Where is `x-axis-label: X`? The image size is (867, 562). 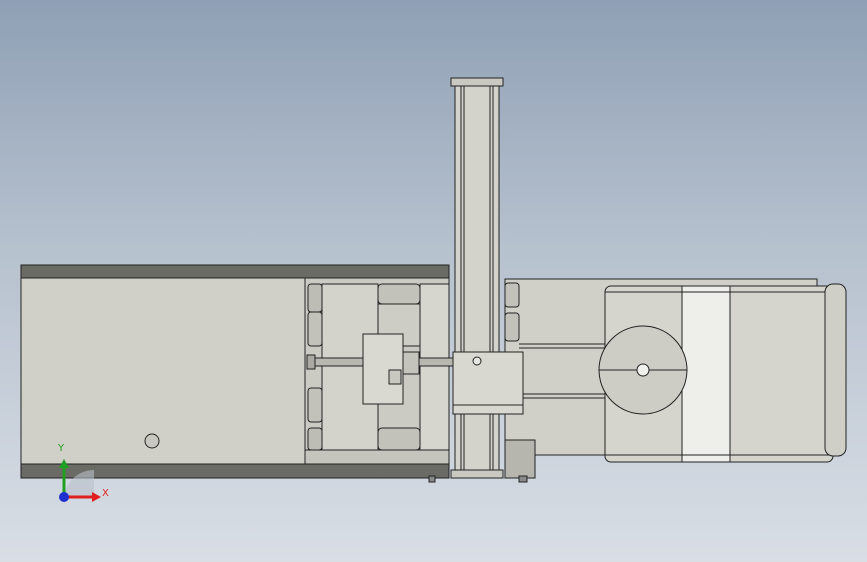 x-axis-label: X is located at coordinates (105, 493).